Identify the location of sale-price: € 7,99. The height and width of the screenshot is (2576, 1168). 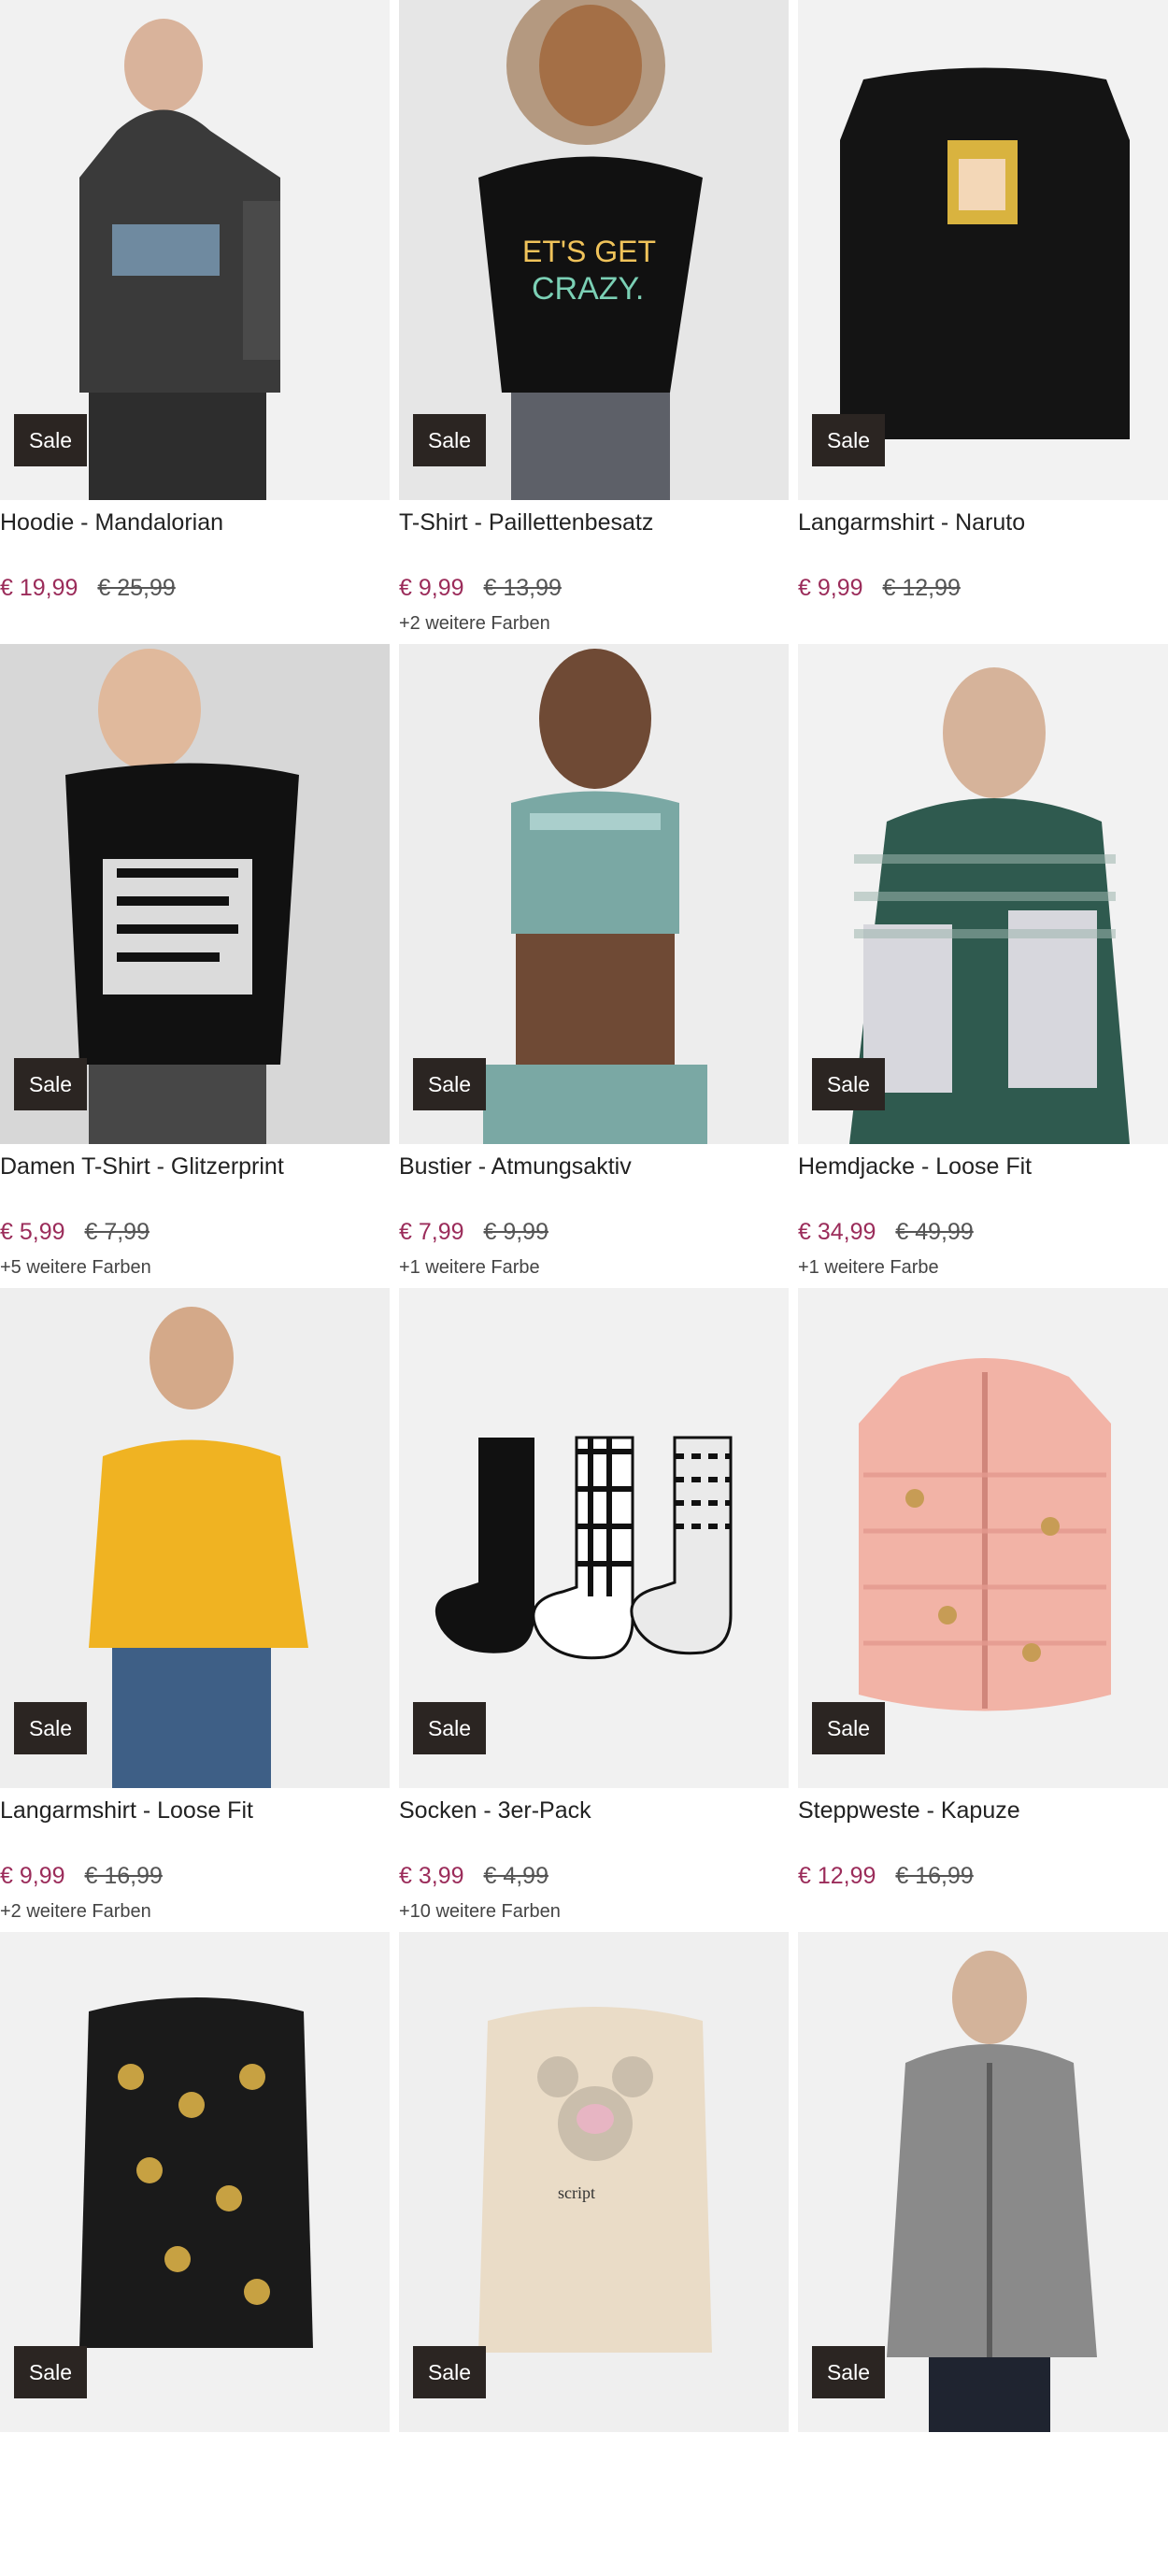
(431, 1232).